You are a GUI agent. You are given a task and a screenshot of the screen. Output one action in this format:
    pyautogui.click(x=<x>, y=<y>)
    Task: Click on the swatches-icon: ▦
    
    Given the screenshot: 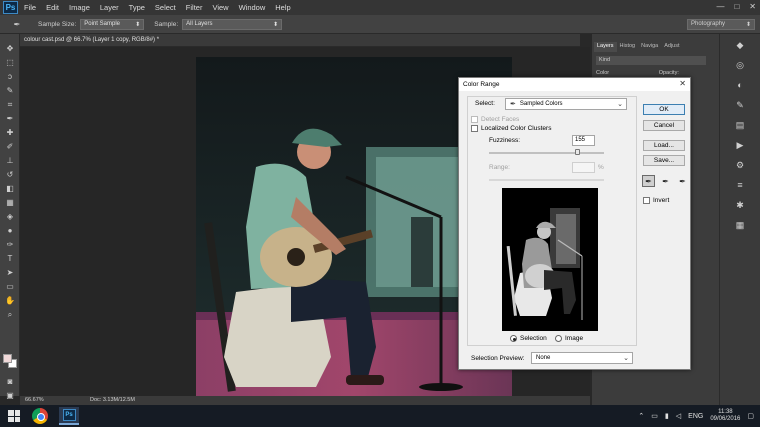 What is the action you would take?
    pyautogui.click(x=740, y=225)
    